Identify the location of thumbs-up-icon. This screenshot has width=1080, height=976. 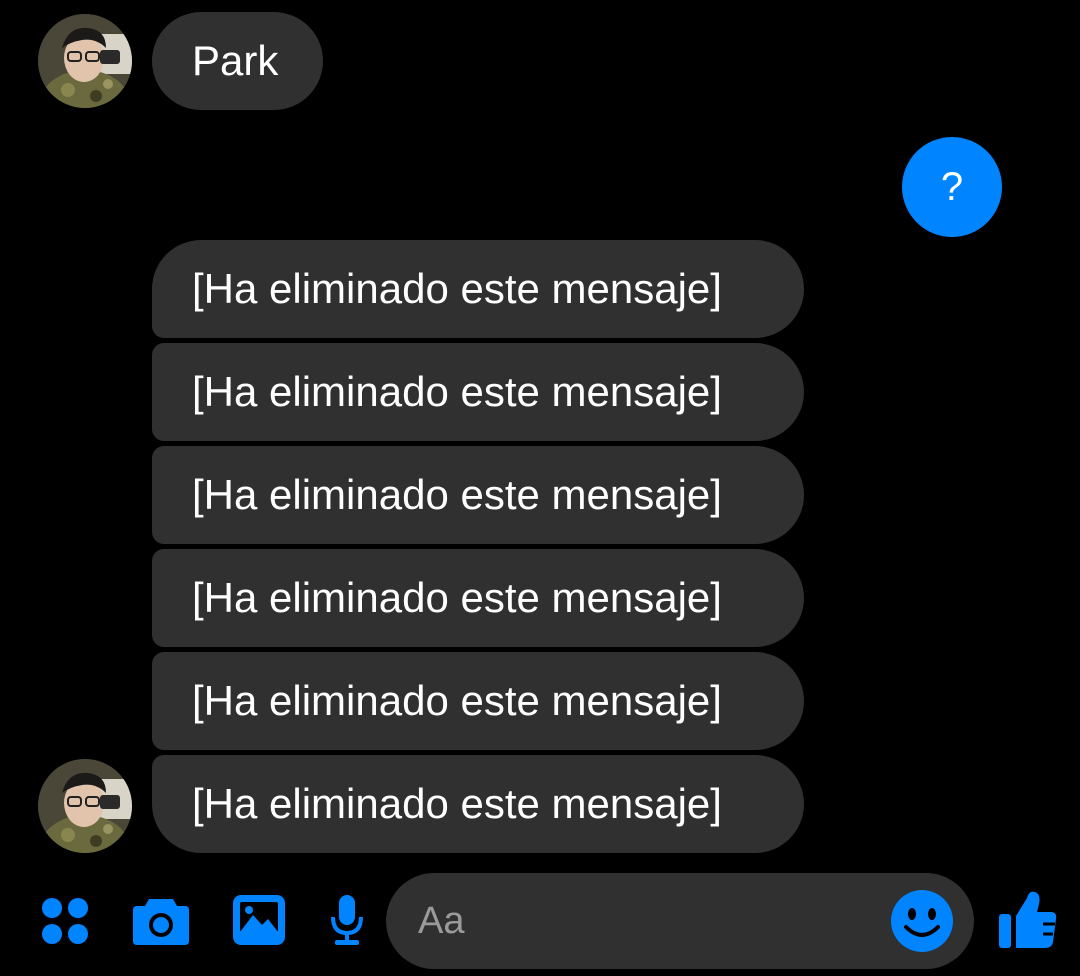
(1028, 920).